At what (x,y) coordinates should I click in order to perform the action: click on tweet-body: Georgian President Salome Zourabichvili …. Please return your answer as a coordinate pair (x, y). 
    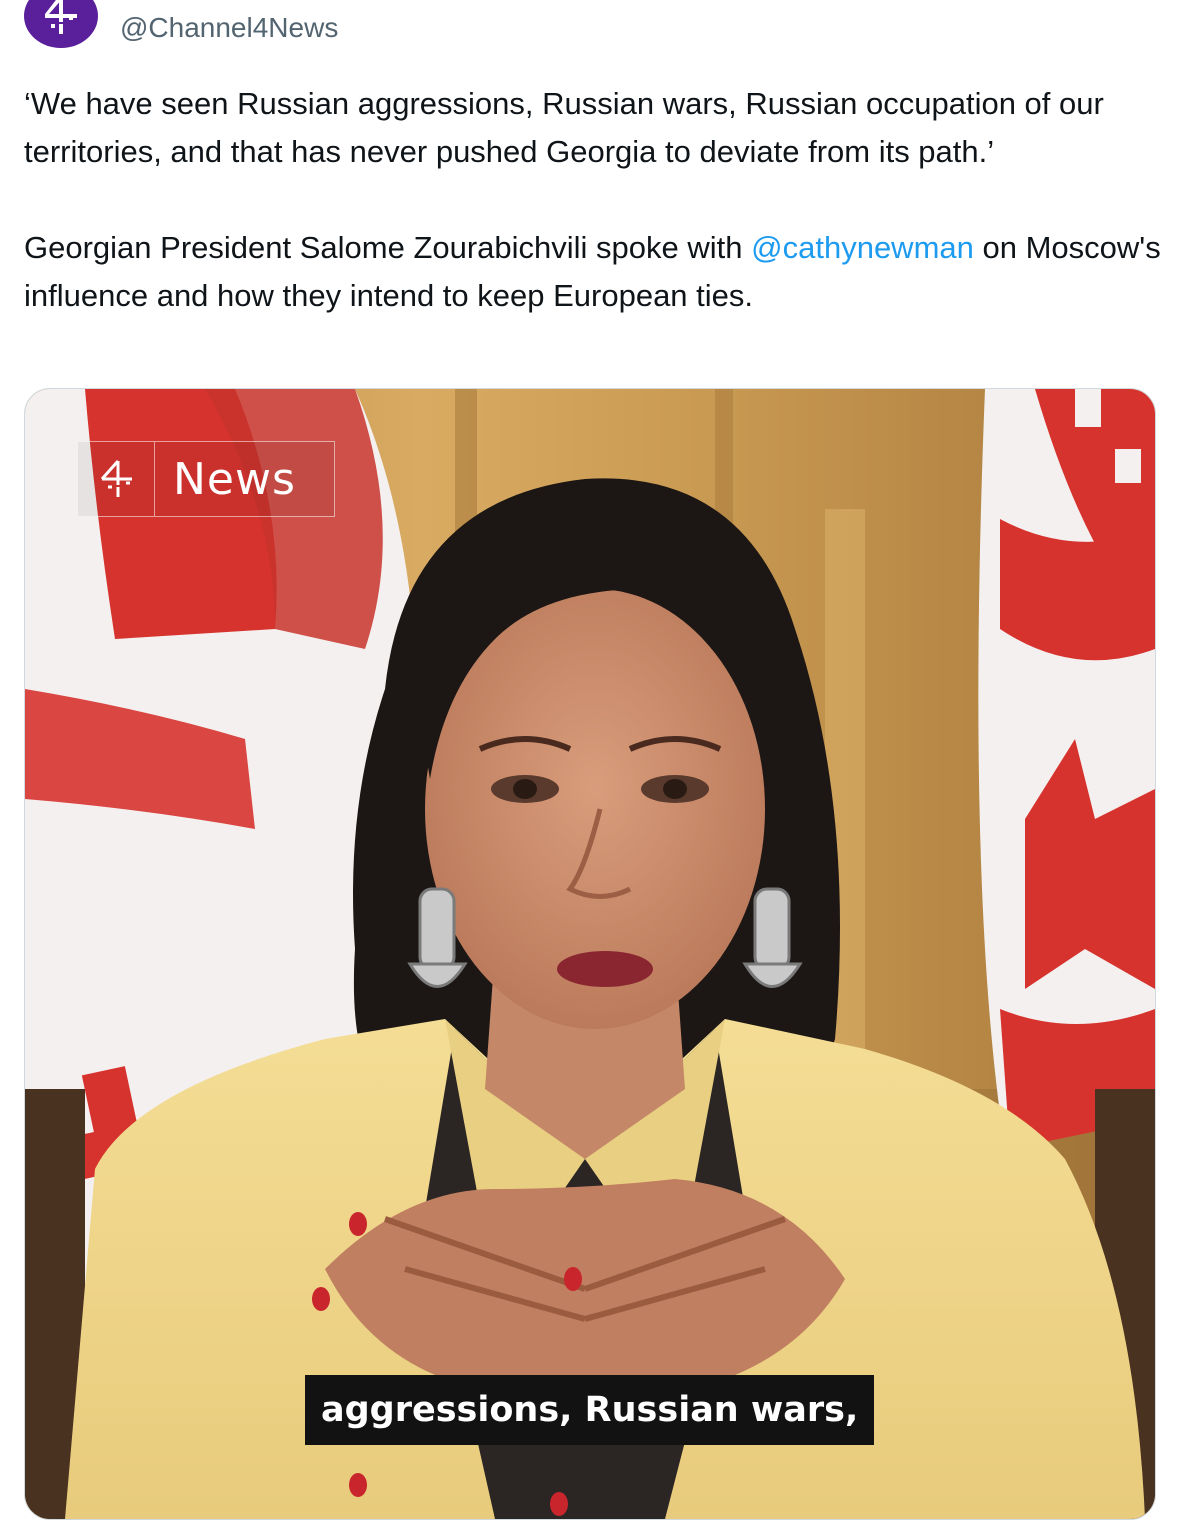
    Looking at the image, I should click on (594, 272).